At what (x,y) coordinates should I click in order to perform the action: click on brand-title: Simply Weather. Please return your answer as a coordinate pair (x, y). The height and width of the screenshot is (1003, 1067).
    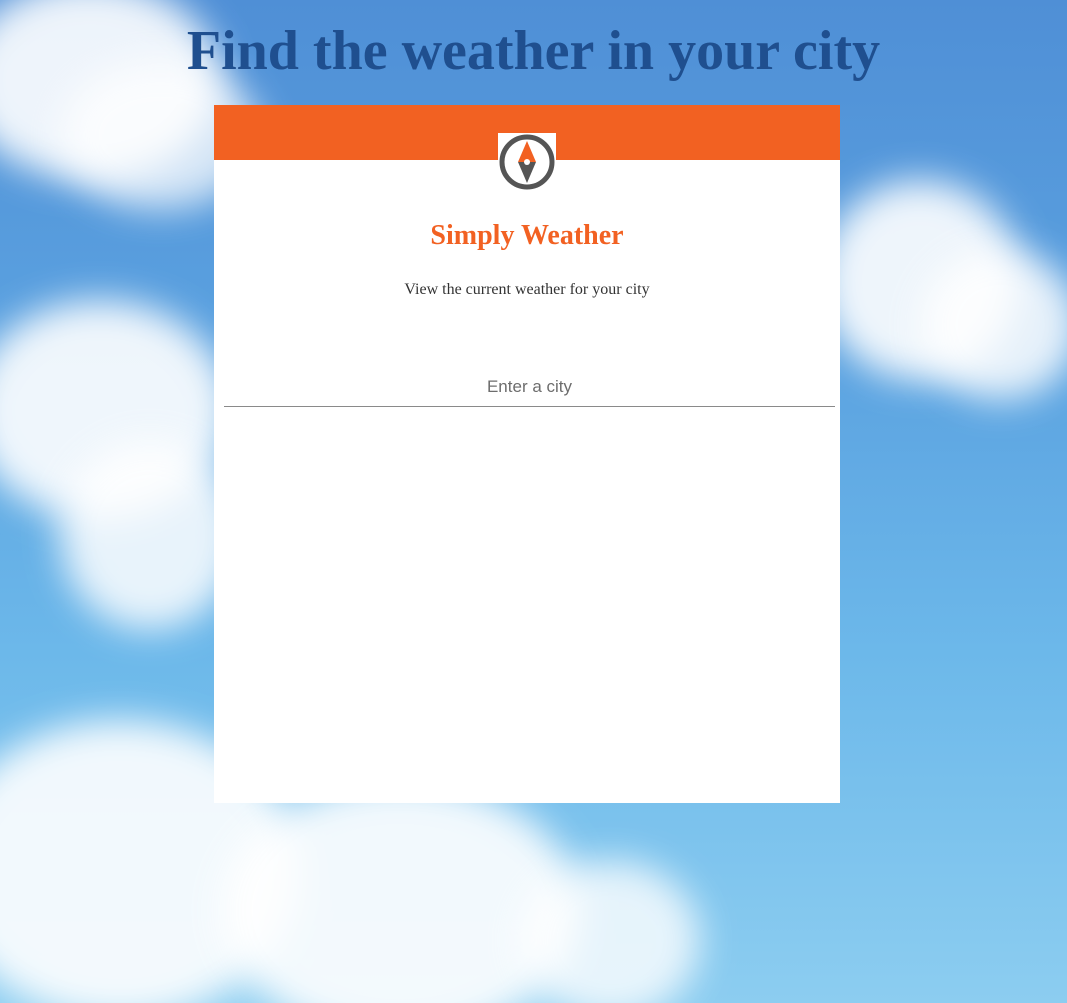
    Looking at the image, I should click on (527, 235).